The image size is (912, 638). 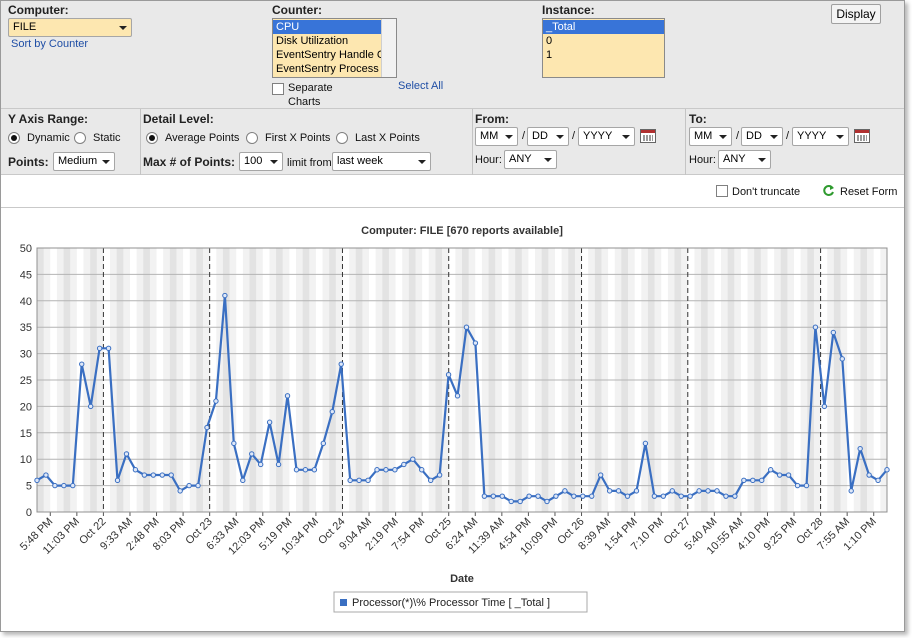 What do you see at coordinates (334, 27) in the screenshot?
I see `counter-option: CPU` at bounding box center [334, 27].